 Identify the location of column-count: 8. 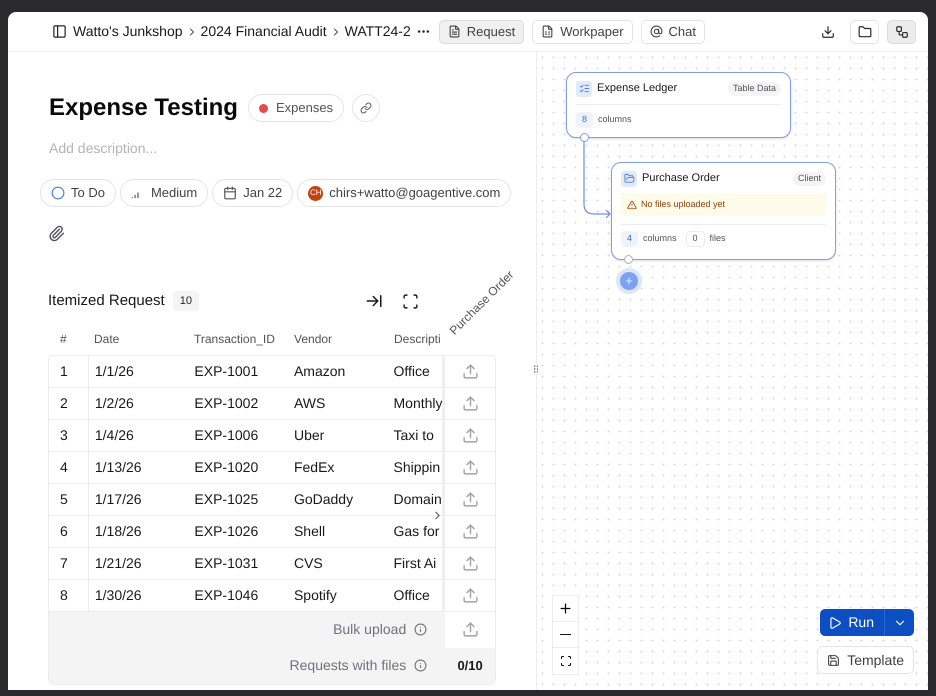
(585, 120).